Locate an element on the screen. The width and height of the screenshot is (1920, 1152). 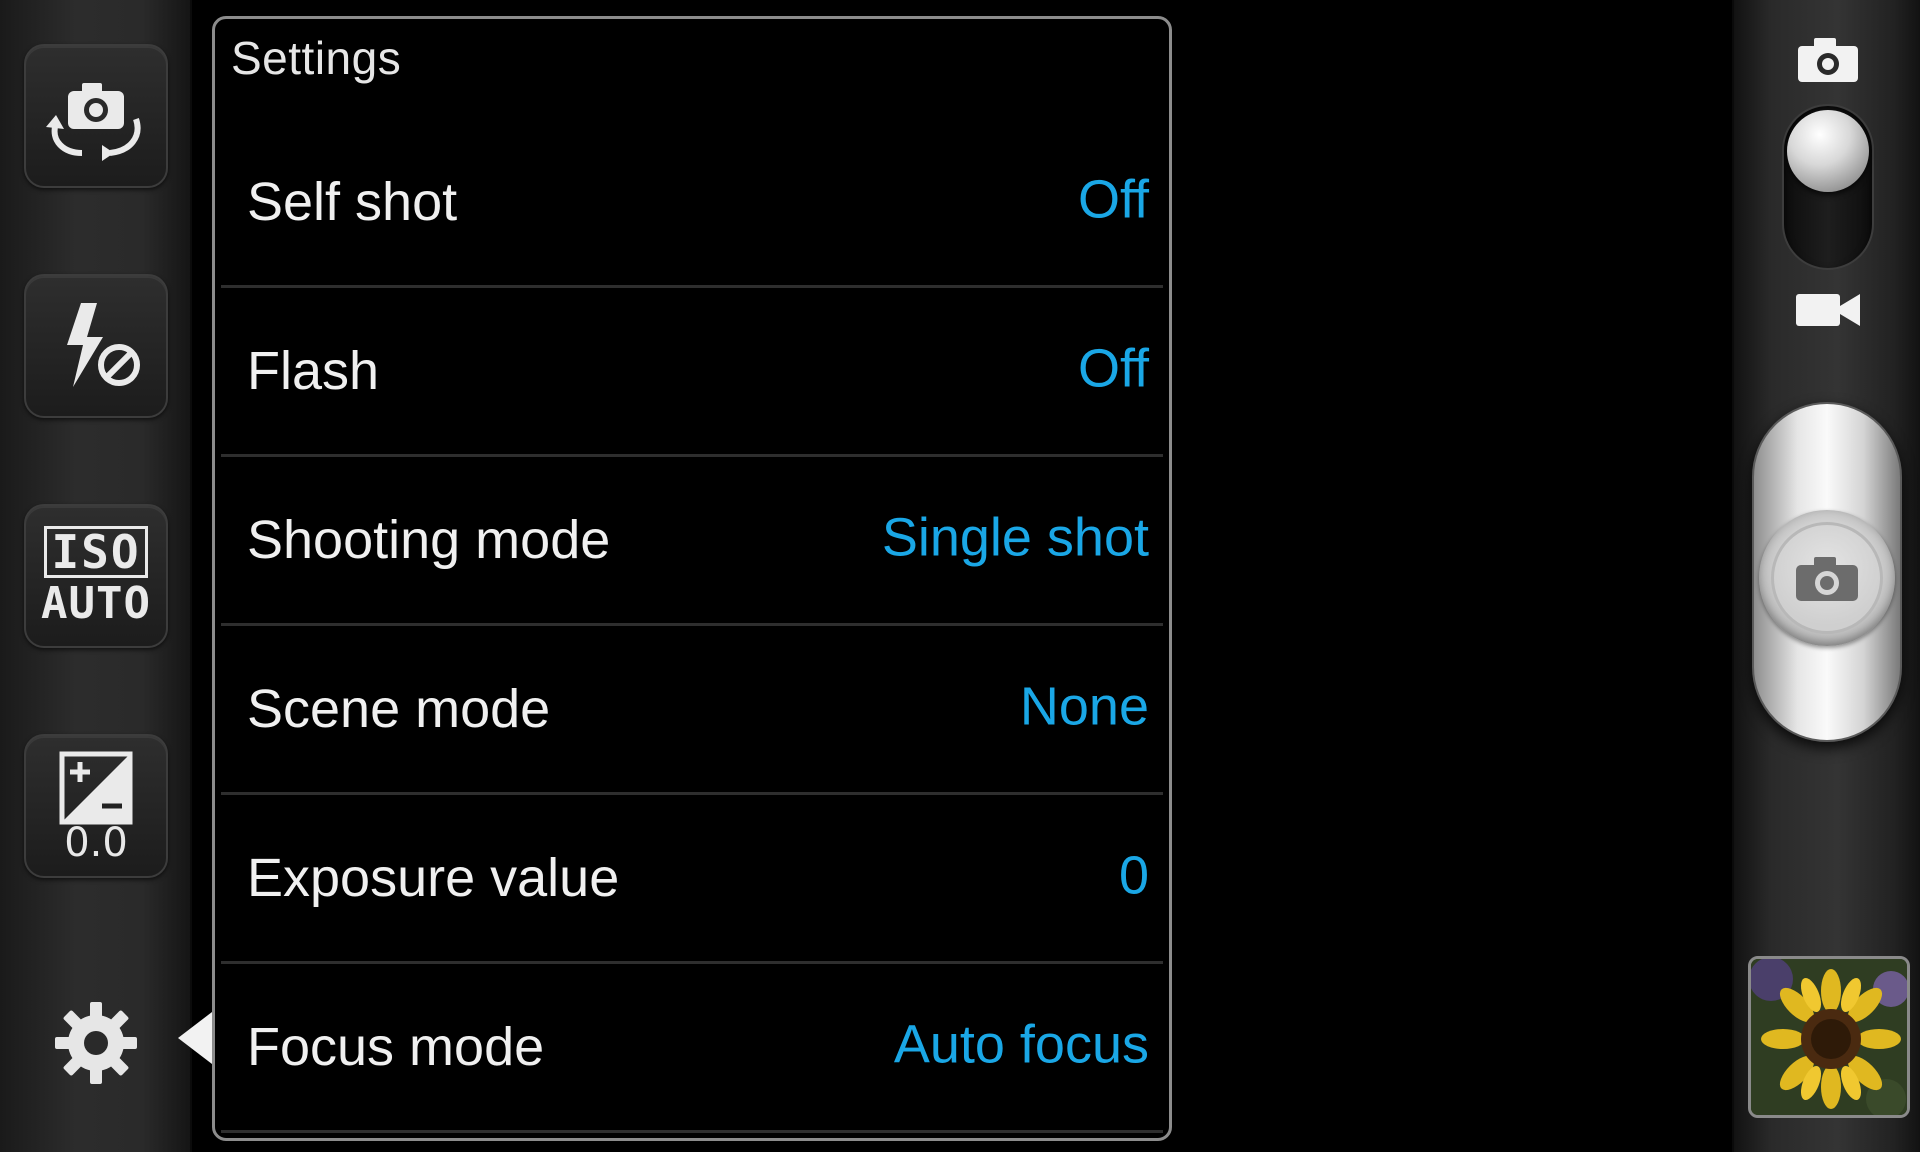
iso-auto-icon: ISO AUTO is located at coordinates (96, 577).